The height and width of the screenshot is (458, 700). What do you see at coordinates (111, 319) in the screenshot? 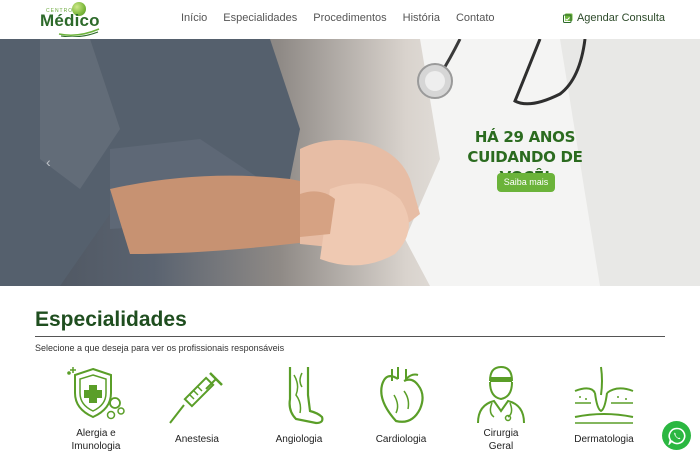
I see `specialties-title: Especialidades` at bounding box center [111, 319].